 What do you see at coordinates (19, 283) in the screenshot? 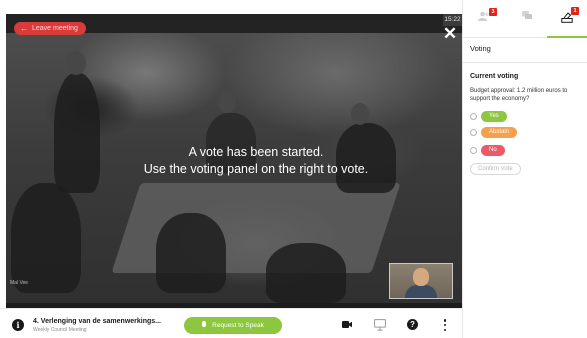
I see `video-watermark: Mal Vee` at bounding box center [19, 283].